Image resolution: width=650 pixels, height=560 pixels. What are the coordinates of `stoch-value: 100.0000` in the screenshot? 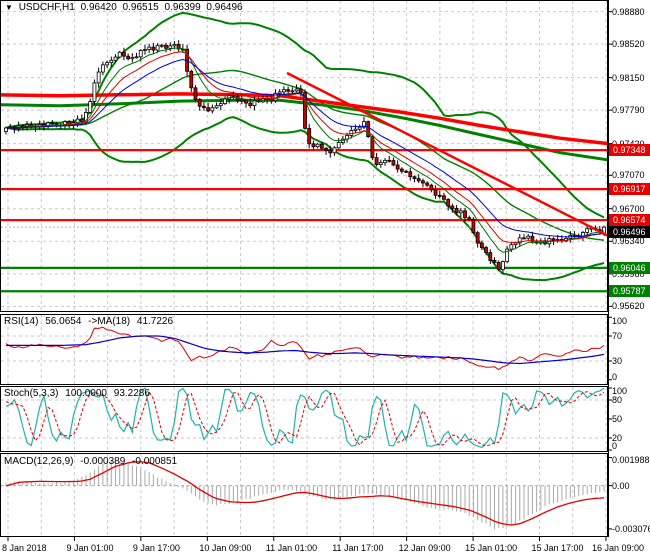 It's located at (86, 393).